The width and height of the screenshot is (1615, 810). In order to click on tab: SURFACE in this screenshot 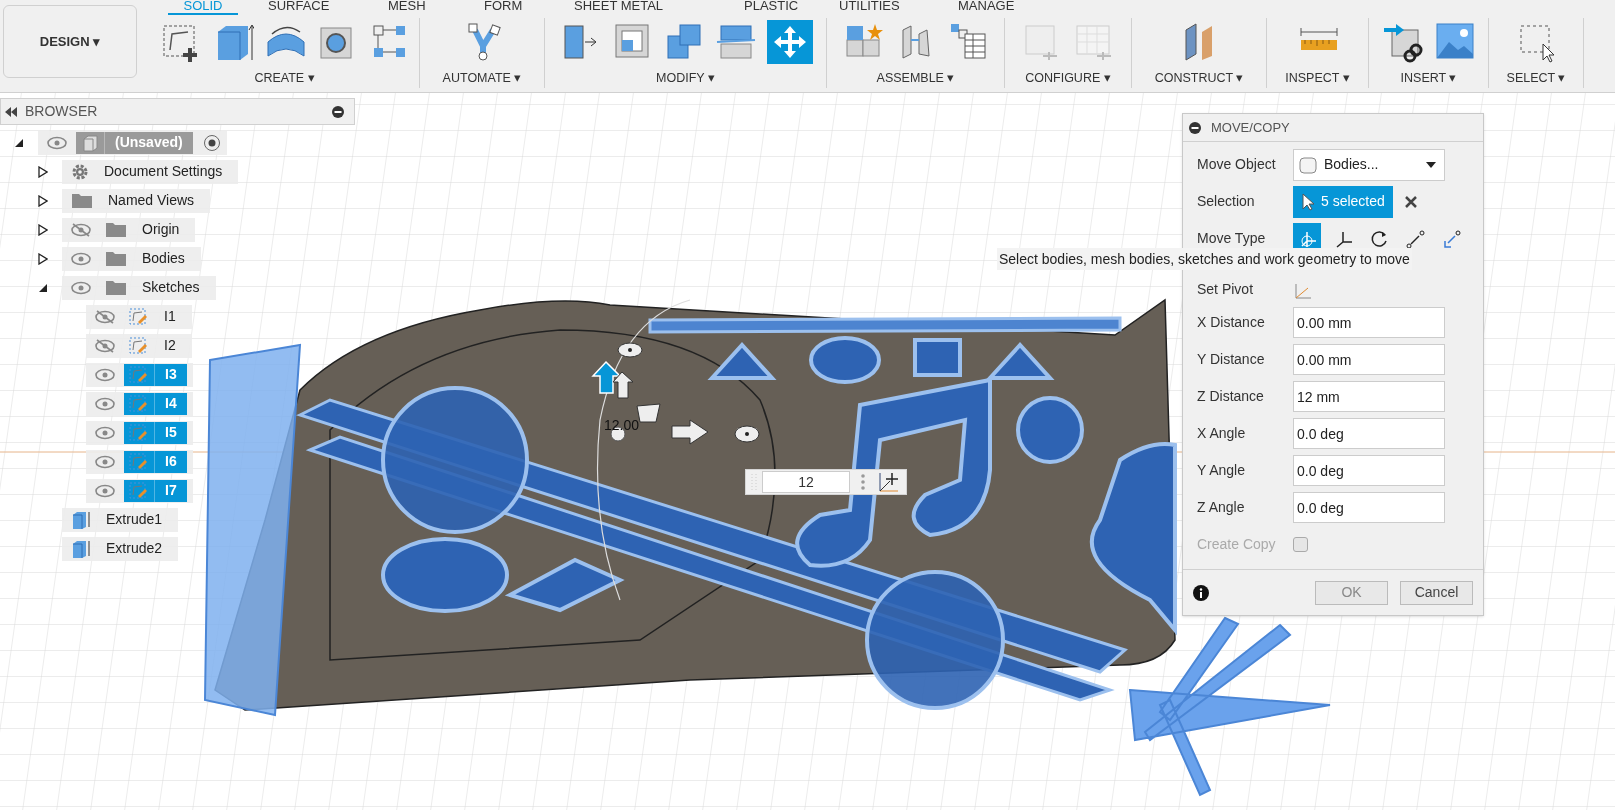, I will do `click(299, 7)`.